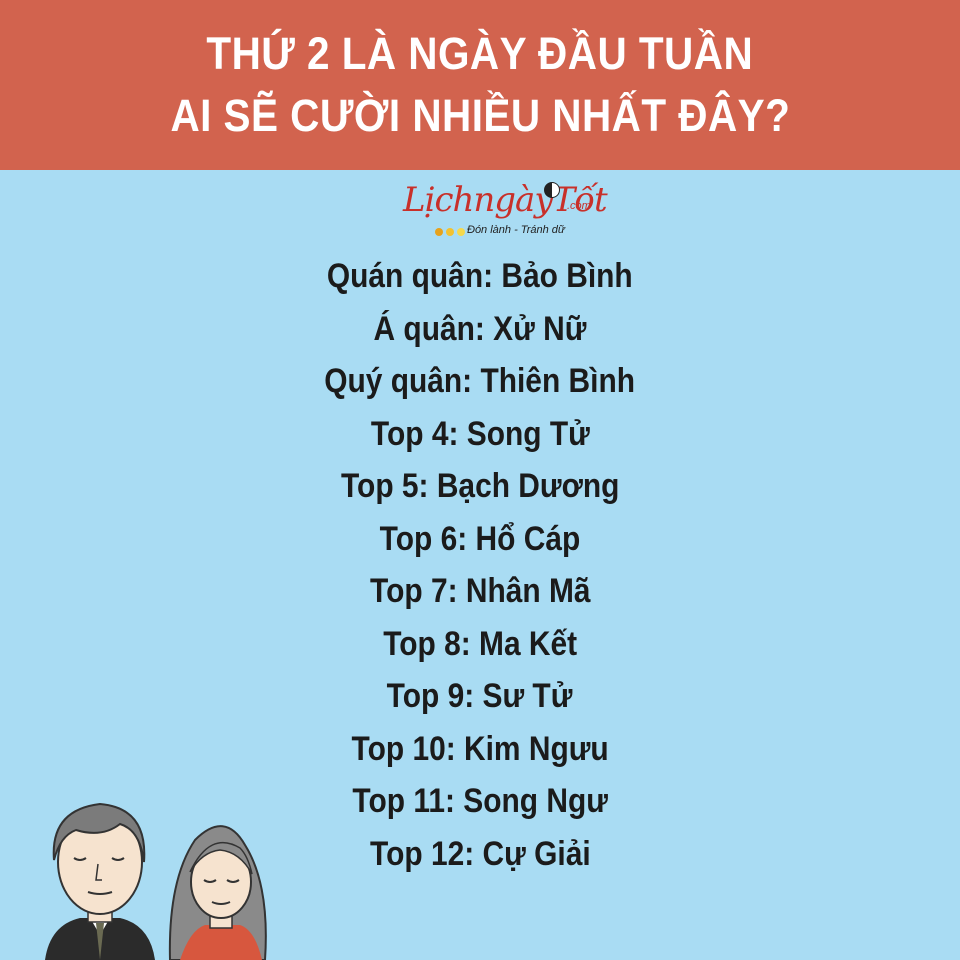  I want to click on list-item: Top 7: Nhân Mã, so click(480, 591).